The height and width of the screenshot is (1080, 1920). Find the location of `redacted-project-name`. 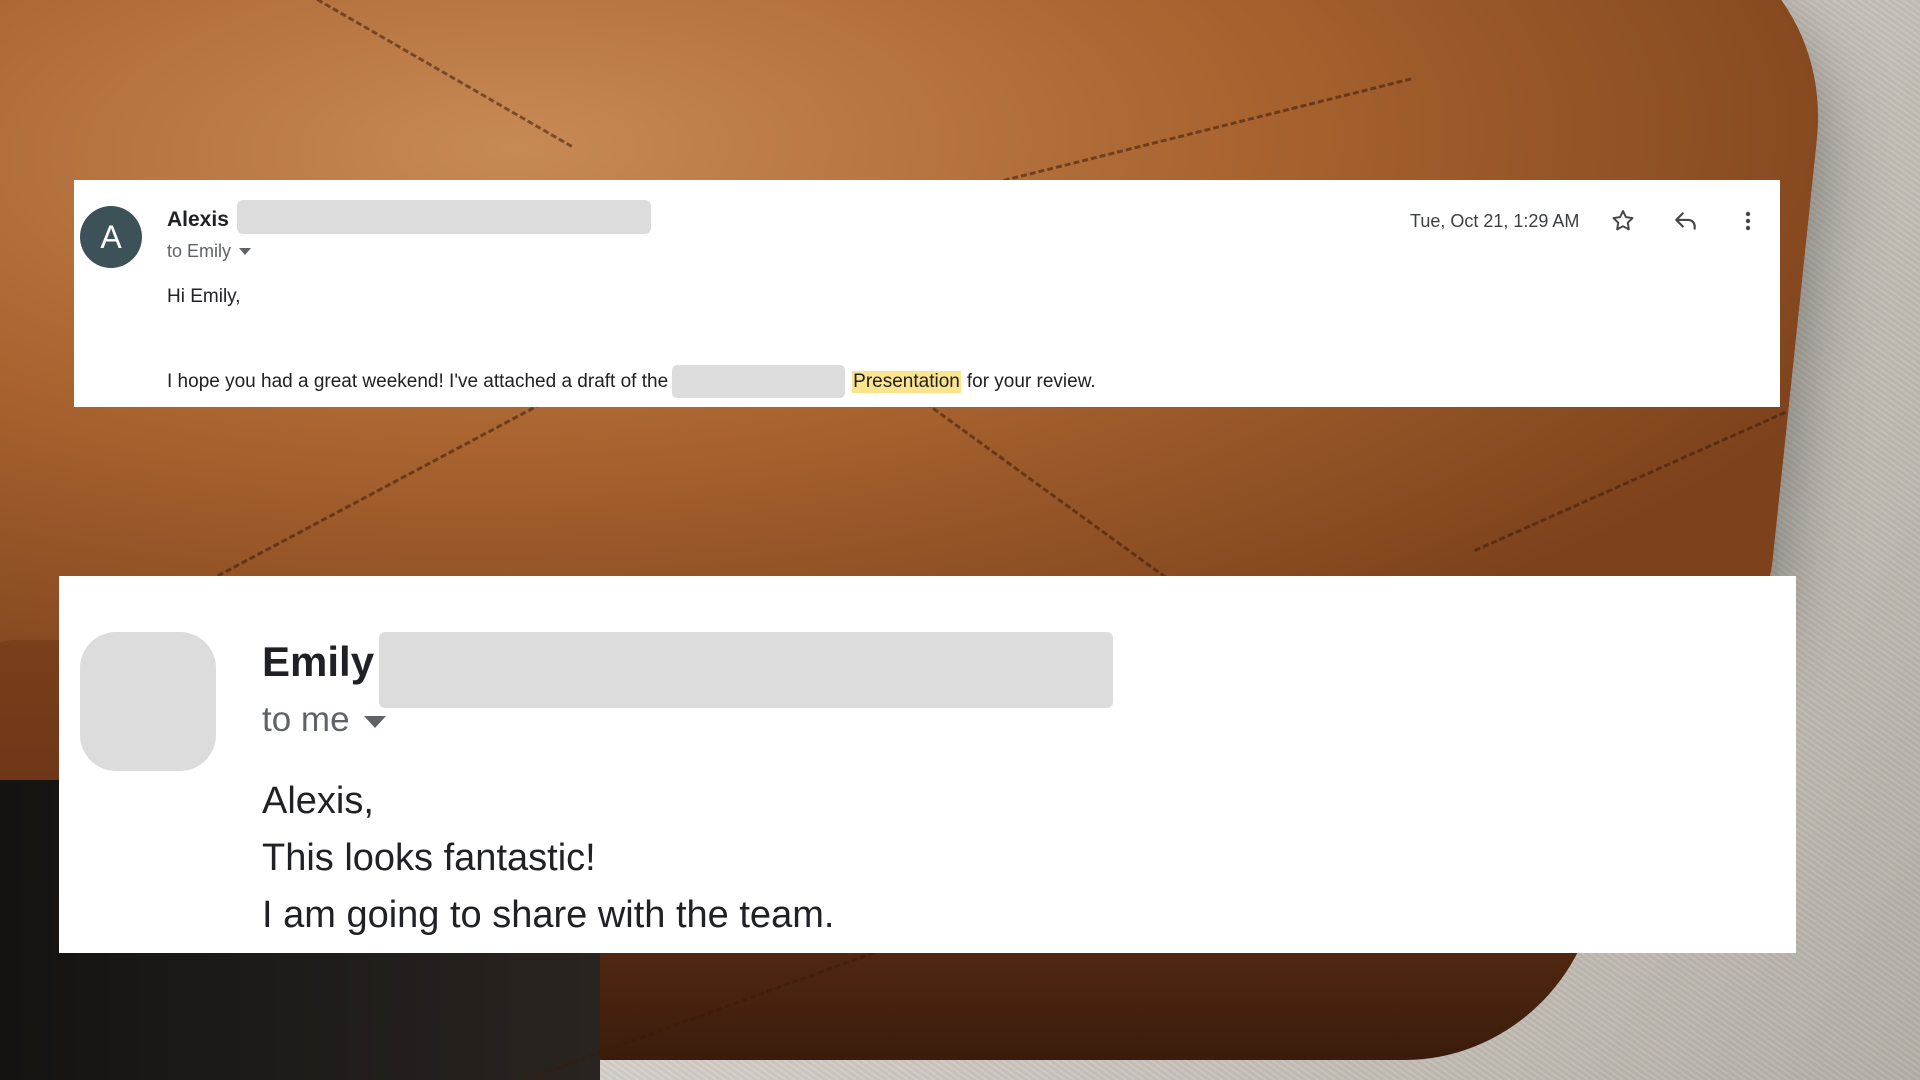

redacted-project-name is located at coordinates (759, 381).